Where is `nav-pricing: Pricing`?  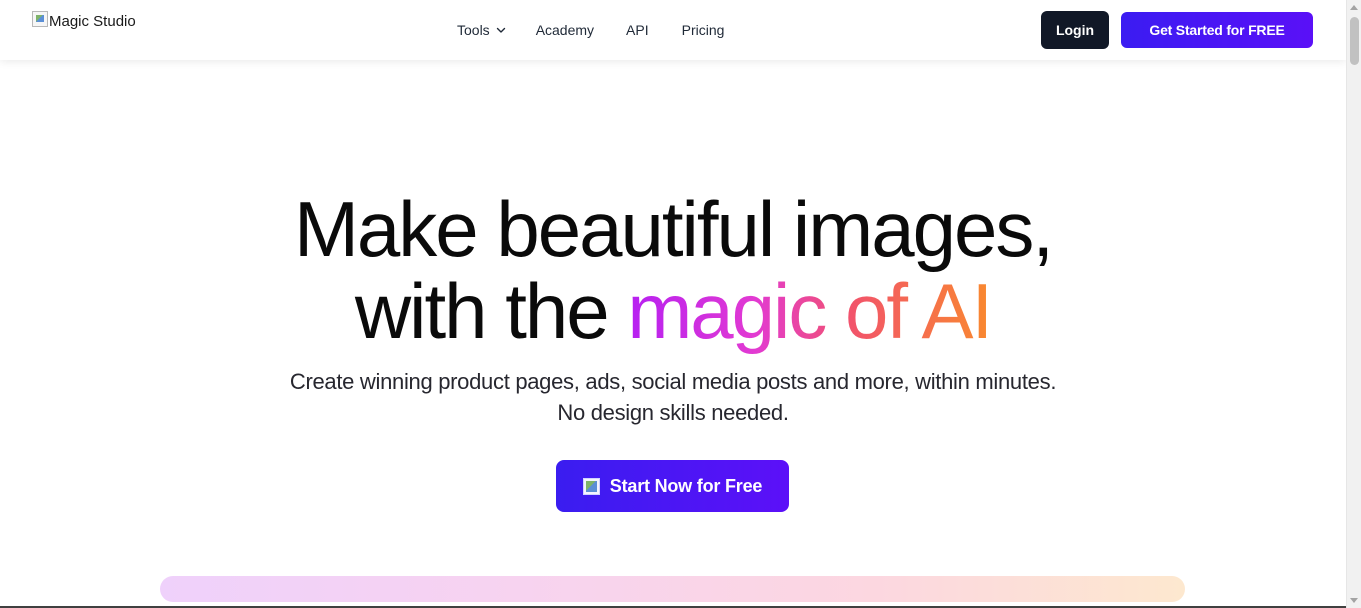 nav-pricing: Pricing is located at coordinates (703, 30).